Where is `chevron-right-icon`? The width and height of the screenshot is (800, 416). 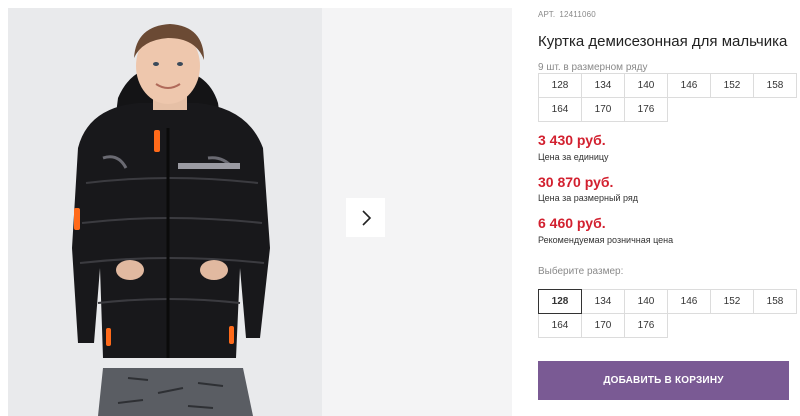 chevron-right-icon is located at coordinates (366, 217).